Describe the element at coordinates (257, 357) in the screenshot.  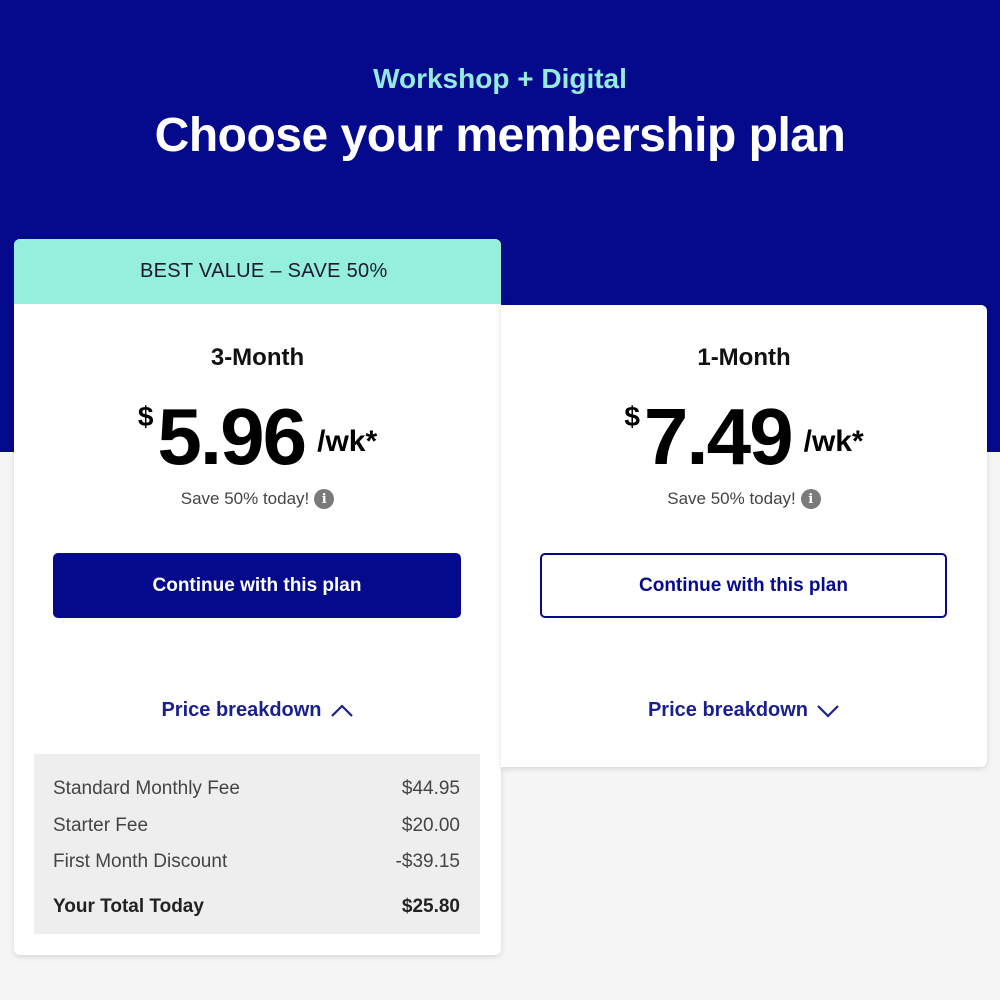
I see `plan-name: 3-Month` at that location.